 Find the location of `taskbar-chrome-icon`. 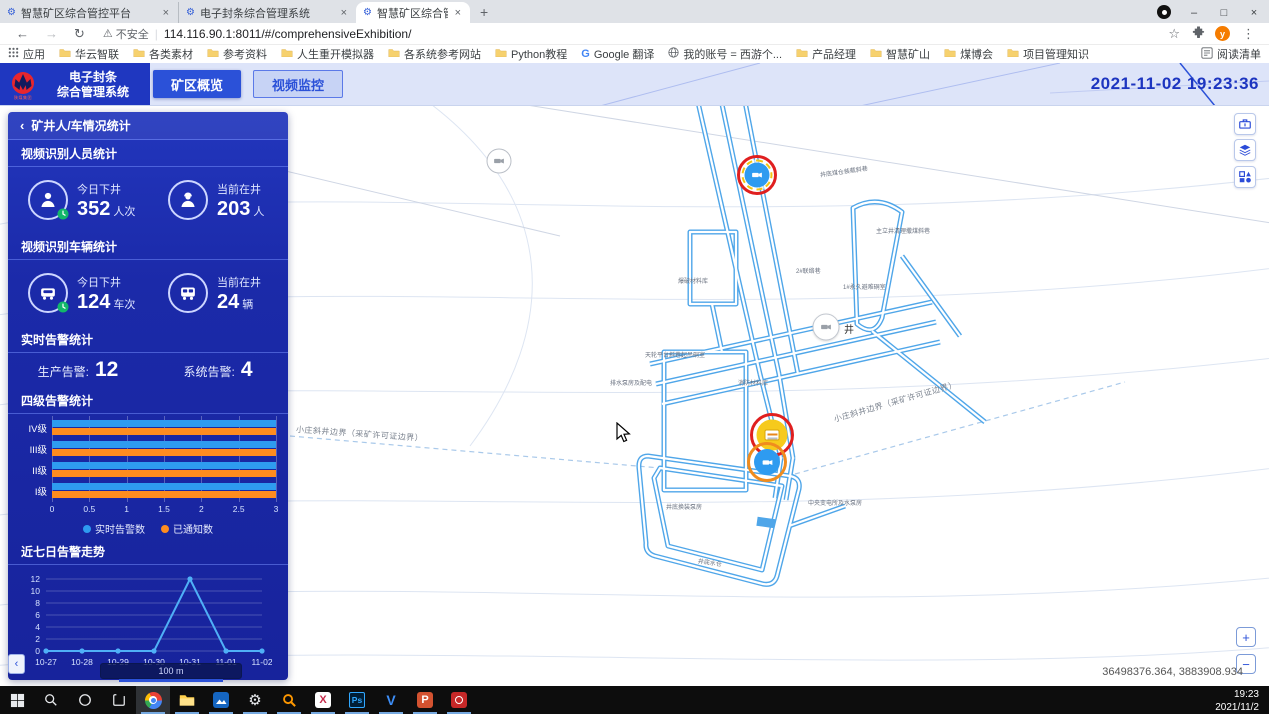

taskbar-chrome-icon is located at coordinates (153, 700).